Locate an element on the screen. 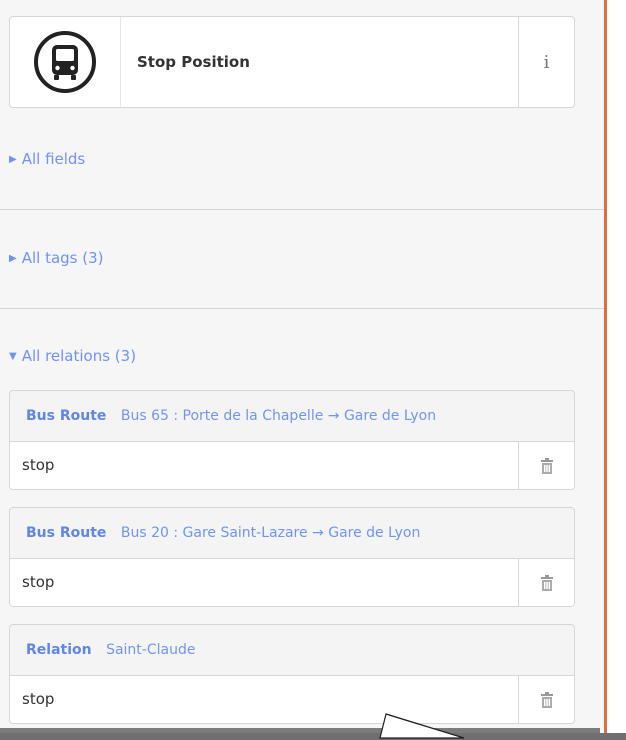  mouse-cursor-icon is located at coordinates (422, 726).